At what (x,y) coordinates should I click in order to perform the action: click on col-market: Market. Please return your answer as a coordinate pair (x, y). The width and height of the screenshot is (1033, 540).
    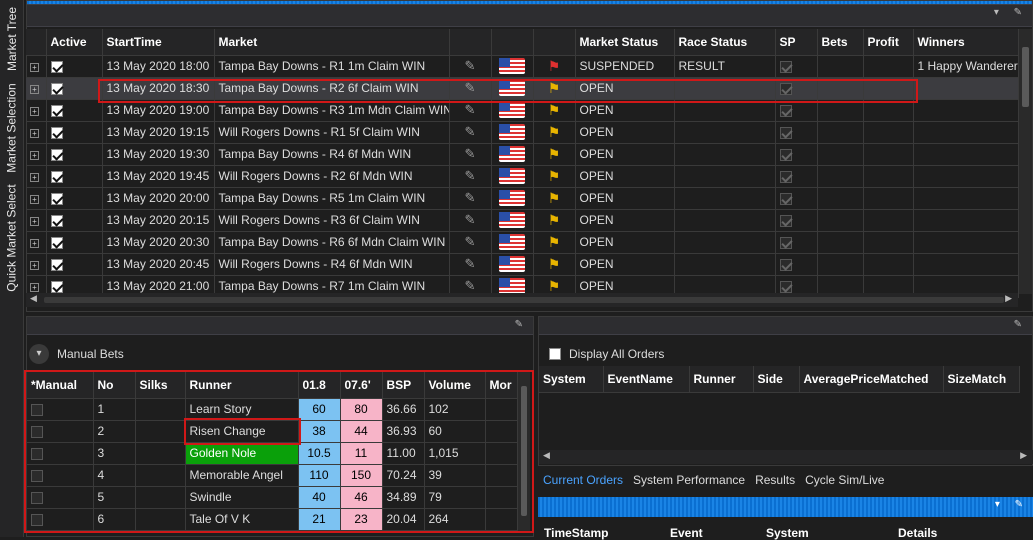
    Looking at the image, I should click on (332, 42).